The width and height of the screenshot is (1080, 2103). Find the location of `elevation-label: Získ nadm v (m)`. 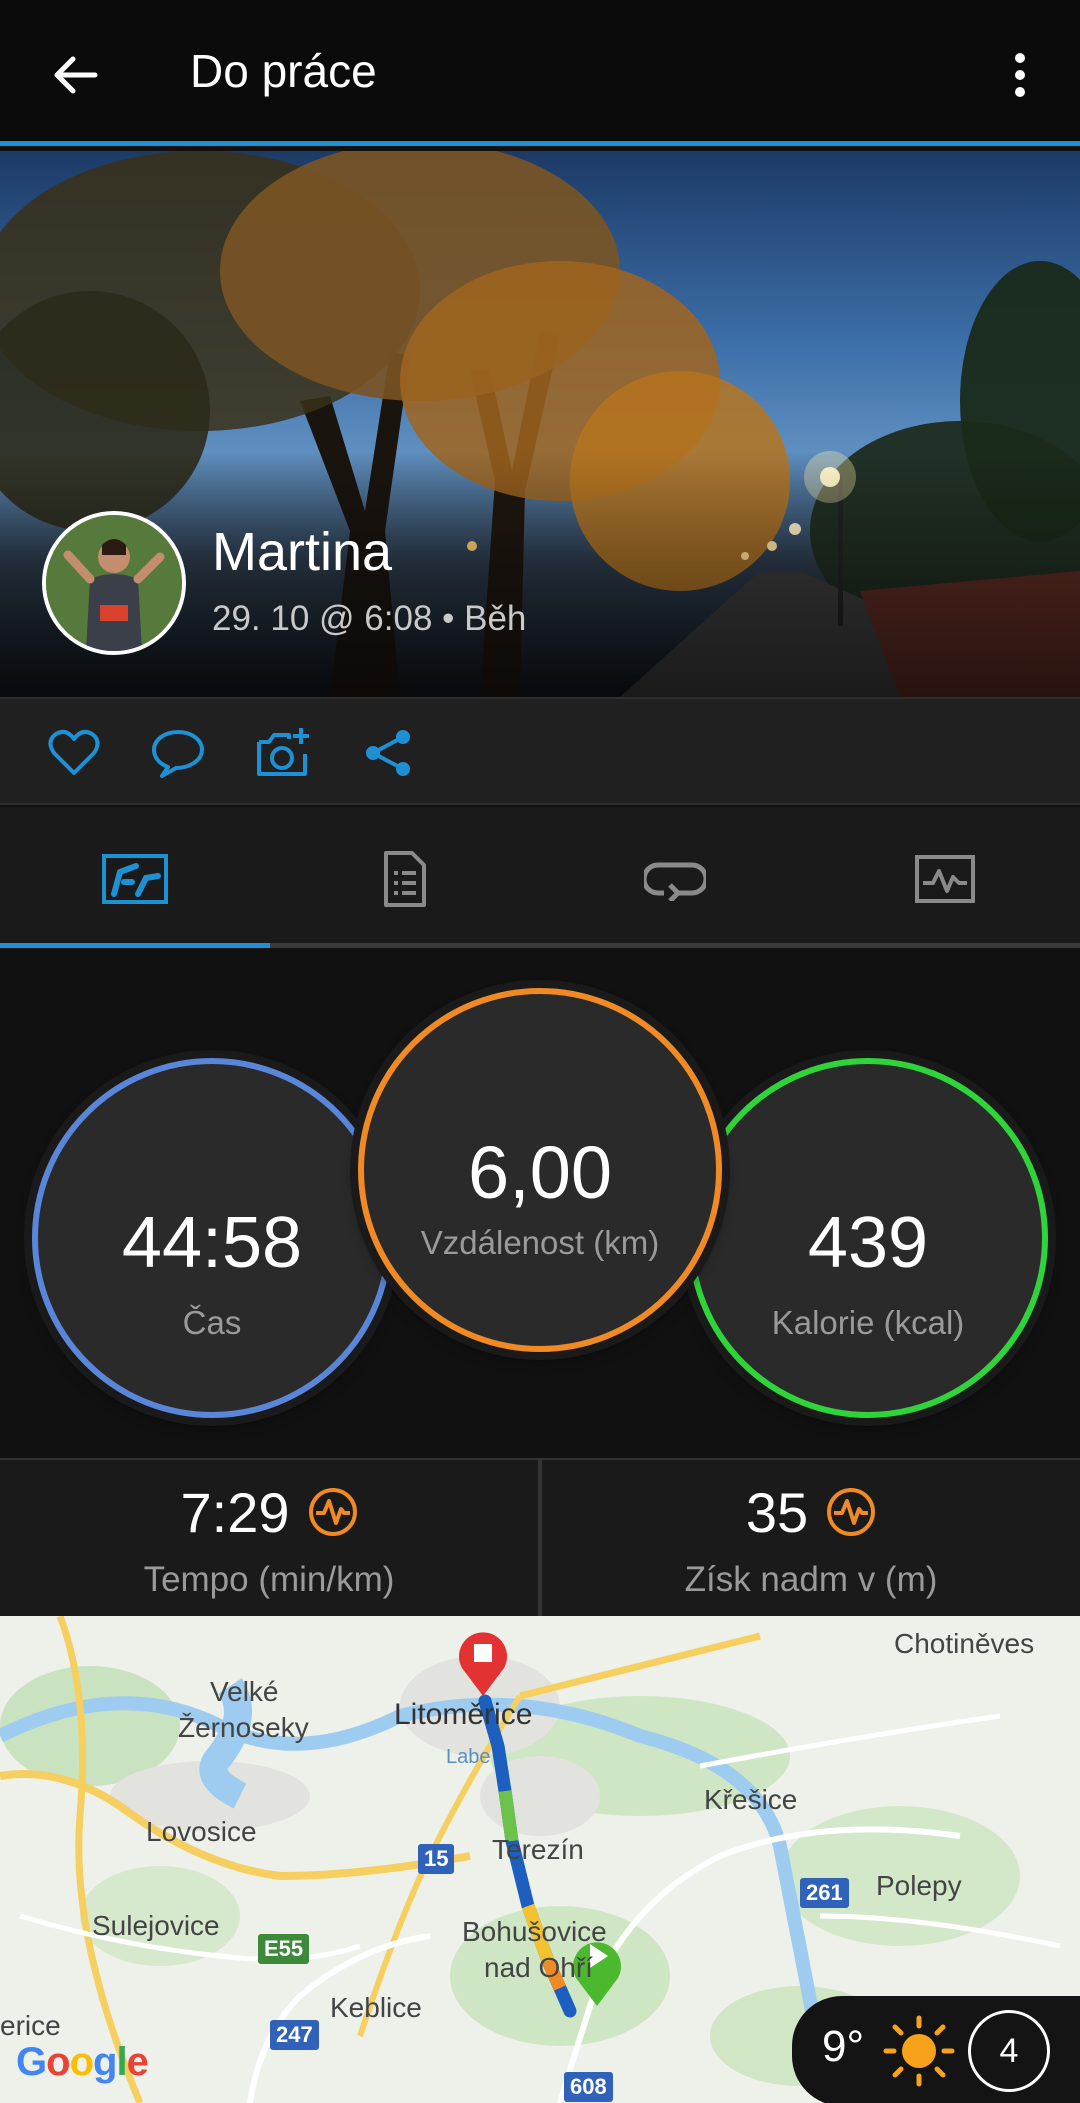

elevation-label: Získ nadm v (m) is located at coordinates (811, 1579).